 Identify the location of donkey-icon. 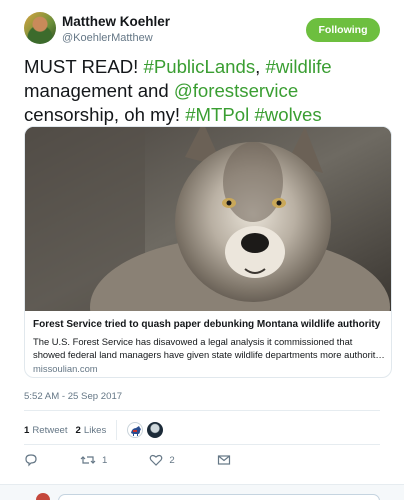
(136, 431).